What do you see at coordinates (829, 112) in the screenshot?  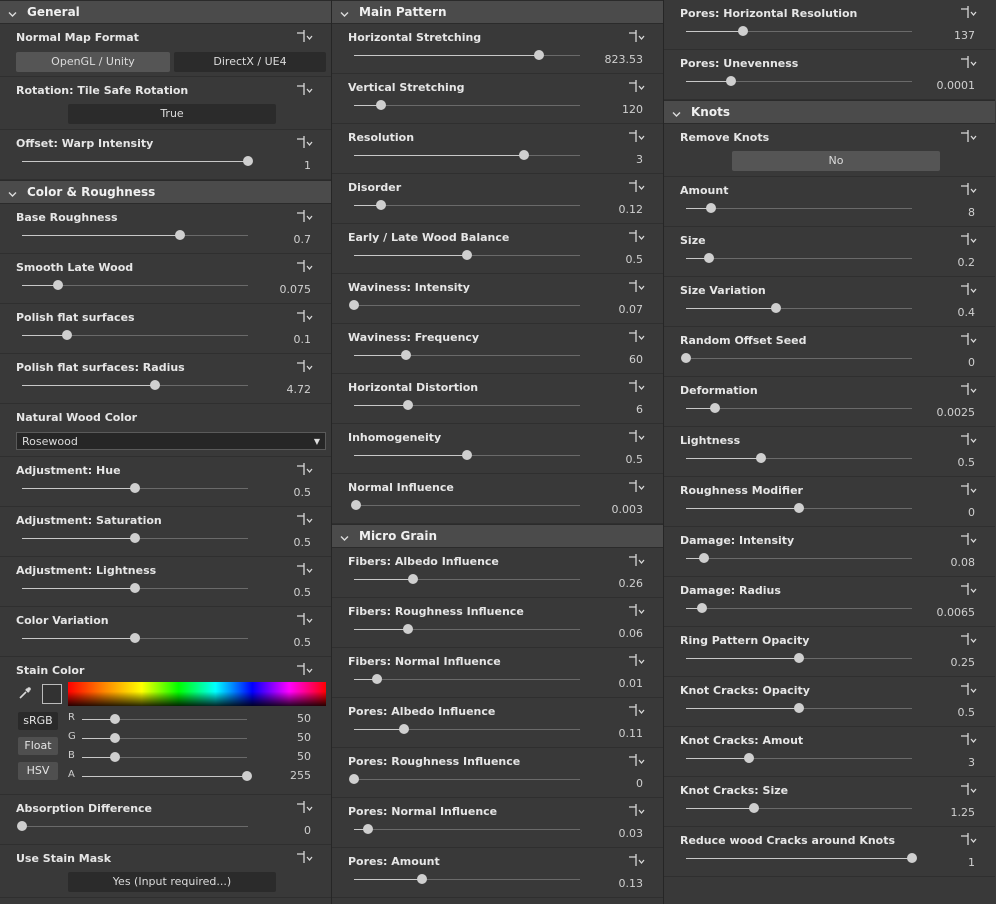 I see `section-header-knots: Knots` at bounding box center [829, 112].